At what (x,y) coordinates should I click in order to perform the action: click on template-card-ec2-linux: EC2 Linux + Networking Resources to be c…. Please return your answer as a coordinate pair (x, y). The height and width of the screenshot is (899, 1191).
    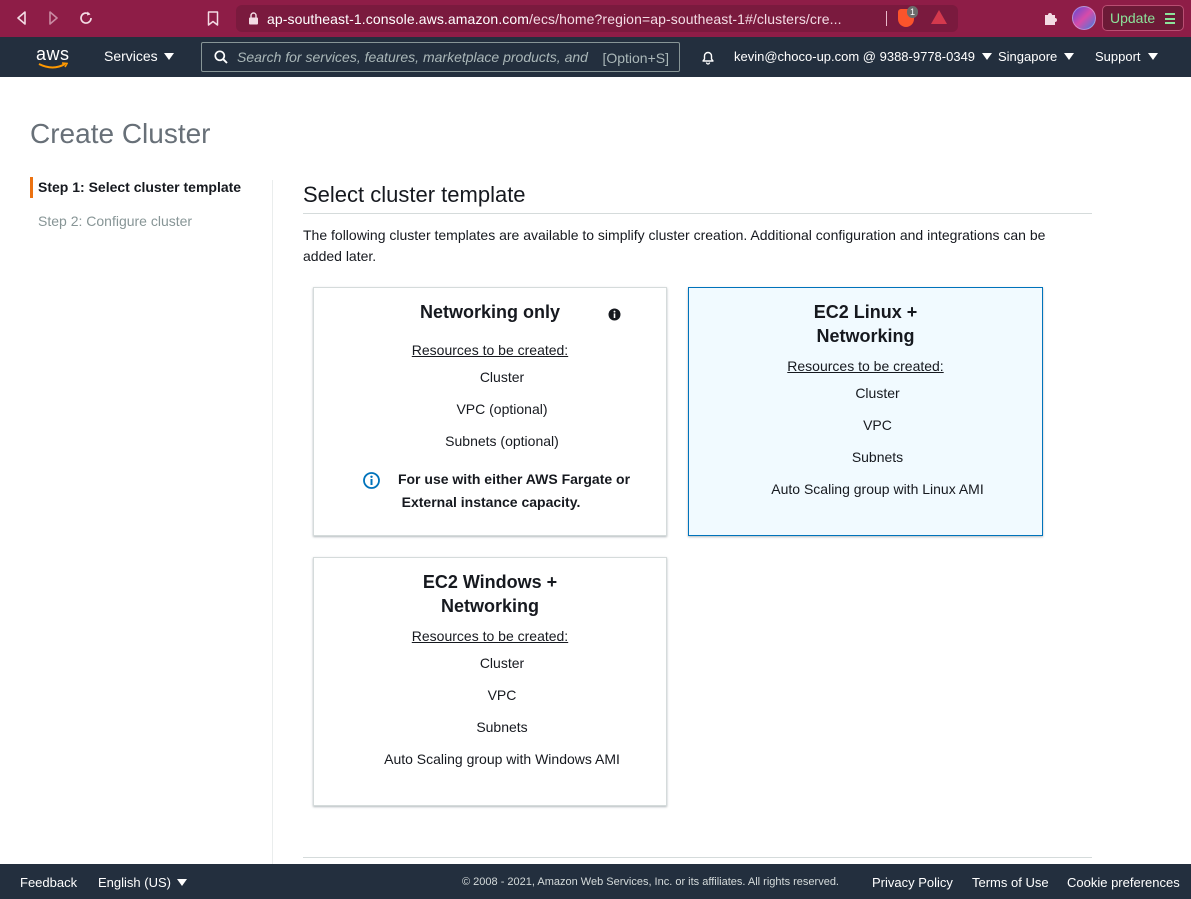
    Looking at the image, I should click on (865, 411).